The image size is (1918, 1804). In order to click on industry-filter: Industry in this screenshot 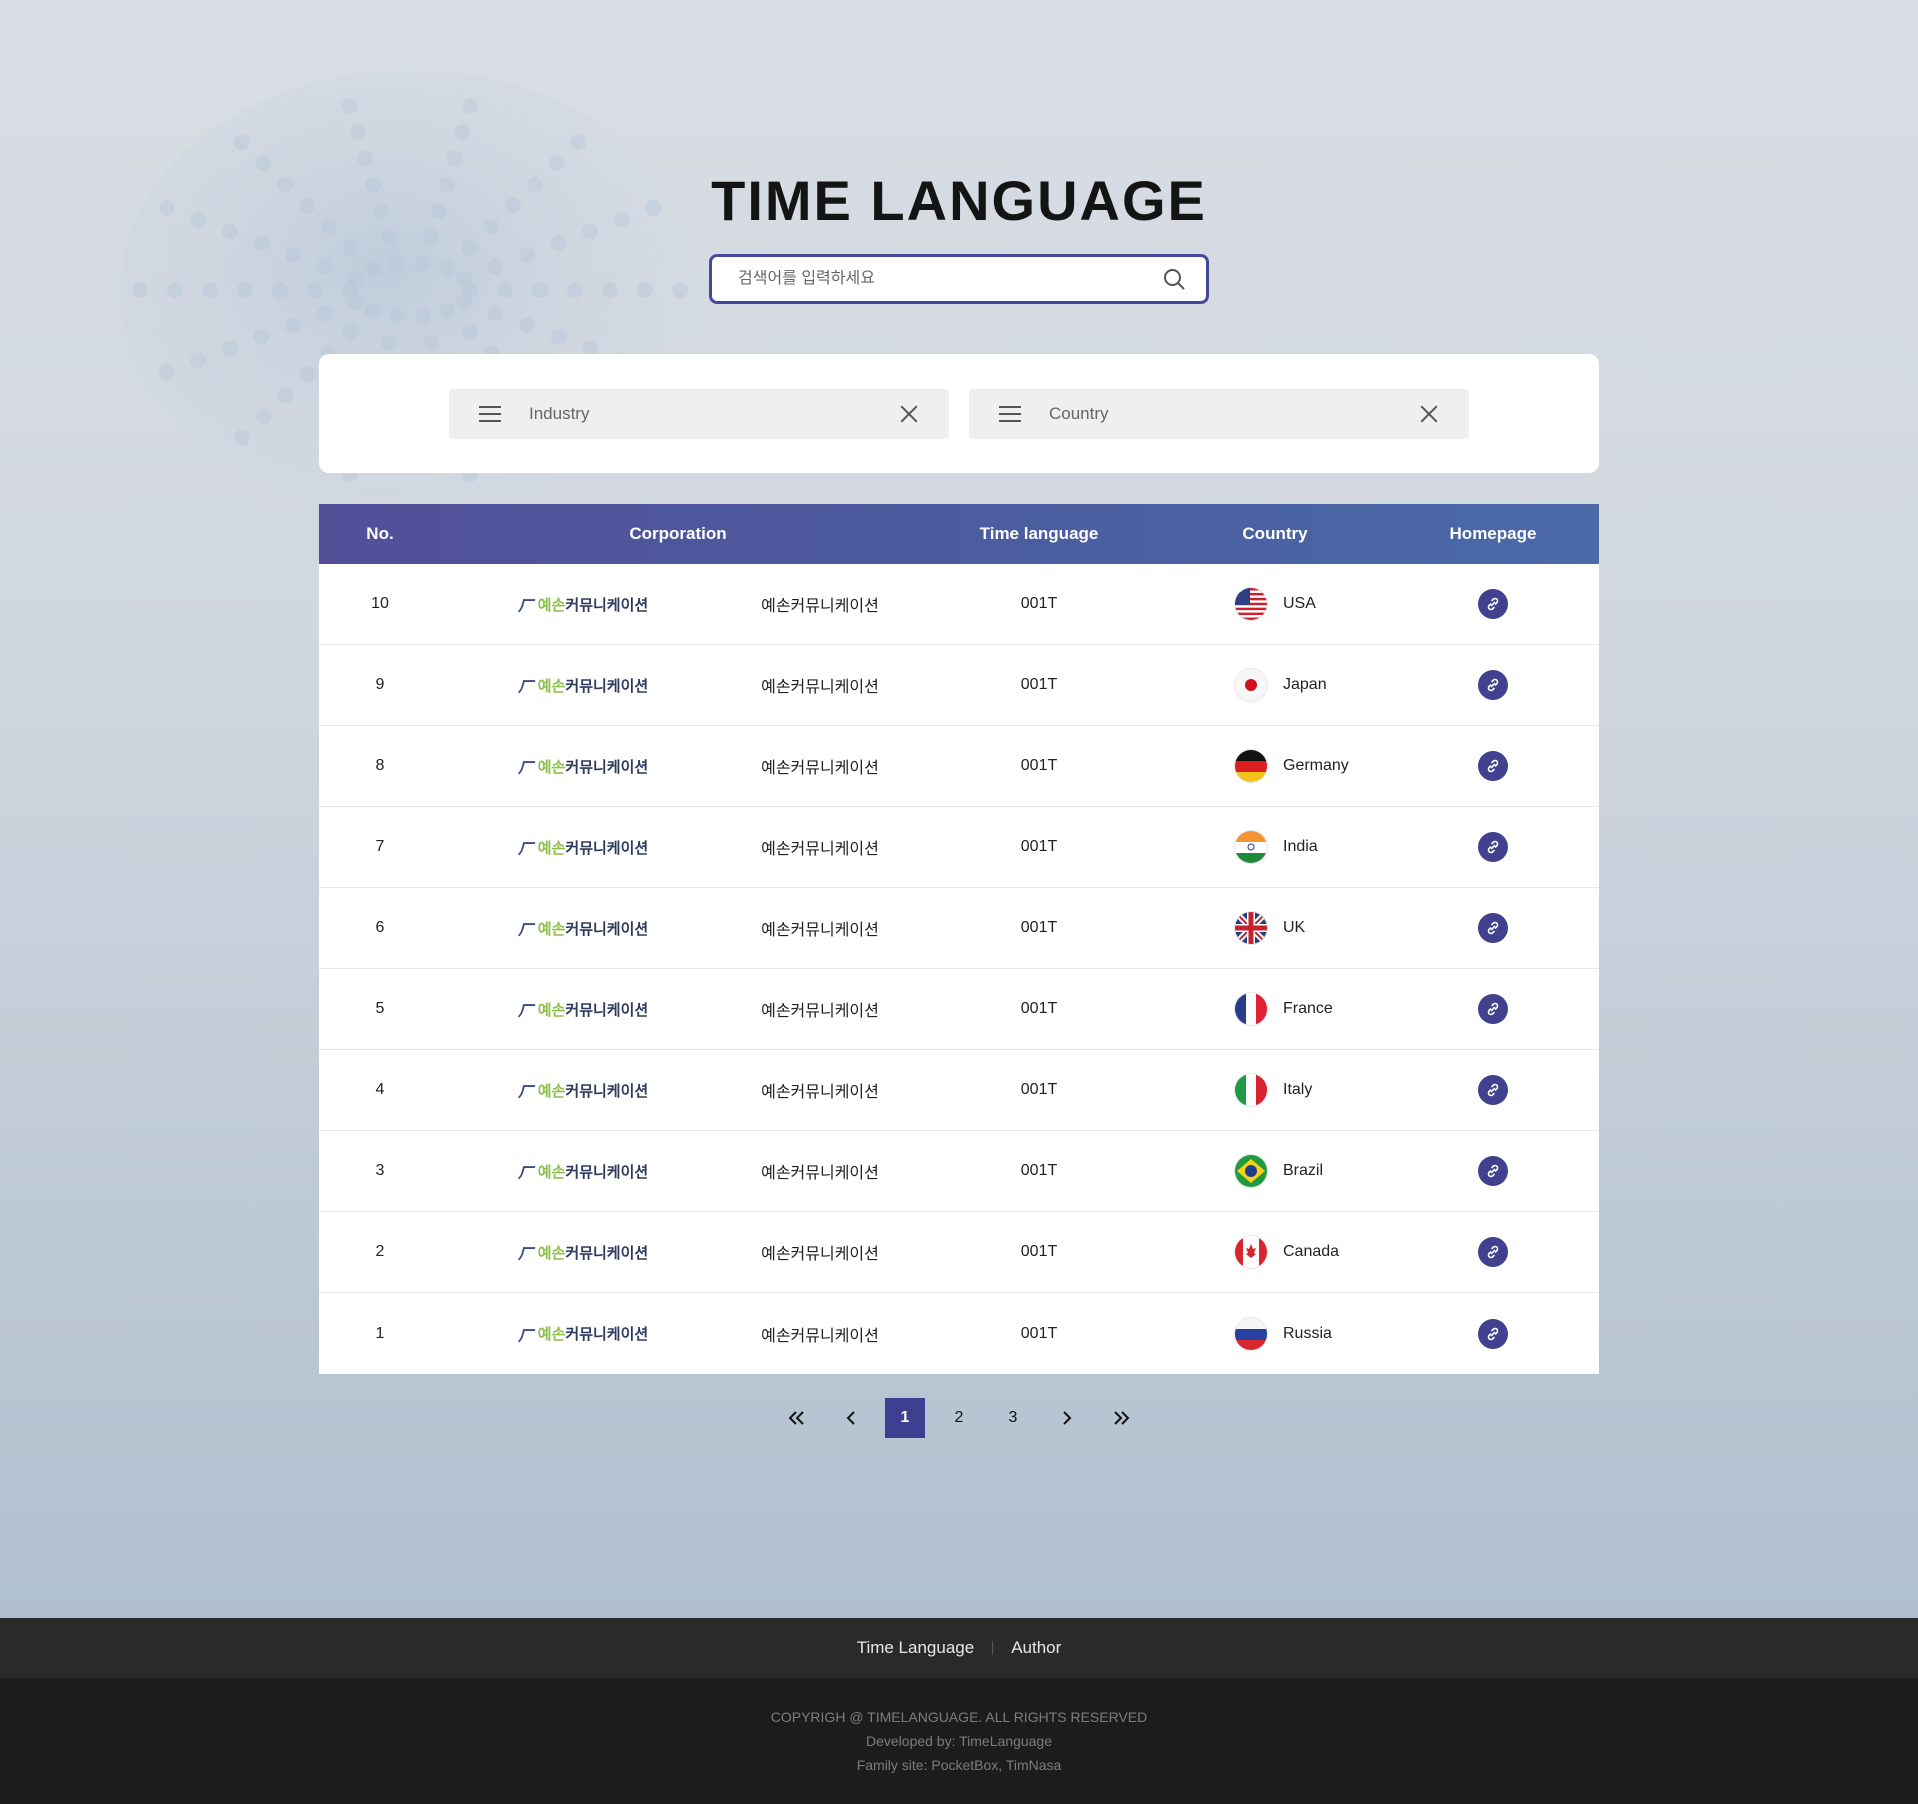, I will do `click(699, 414)`.